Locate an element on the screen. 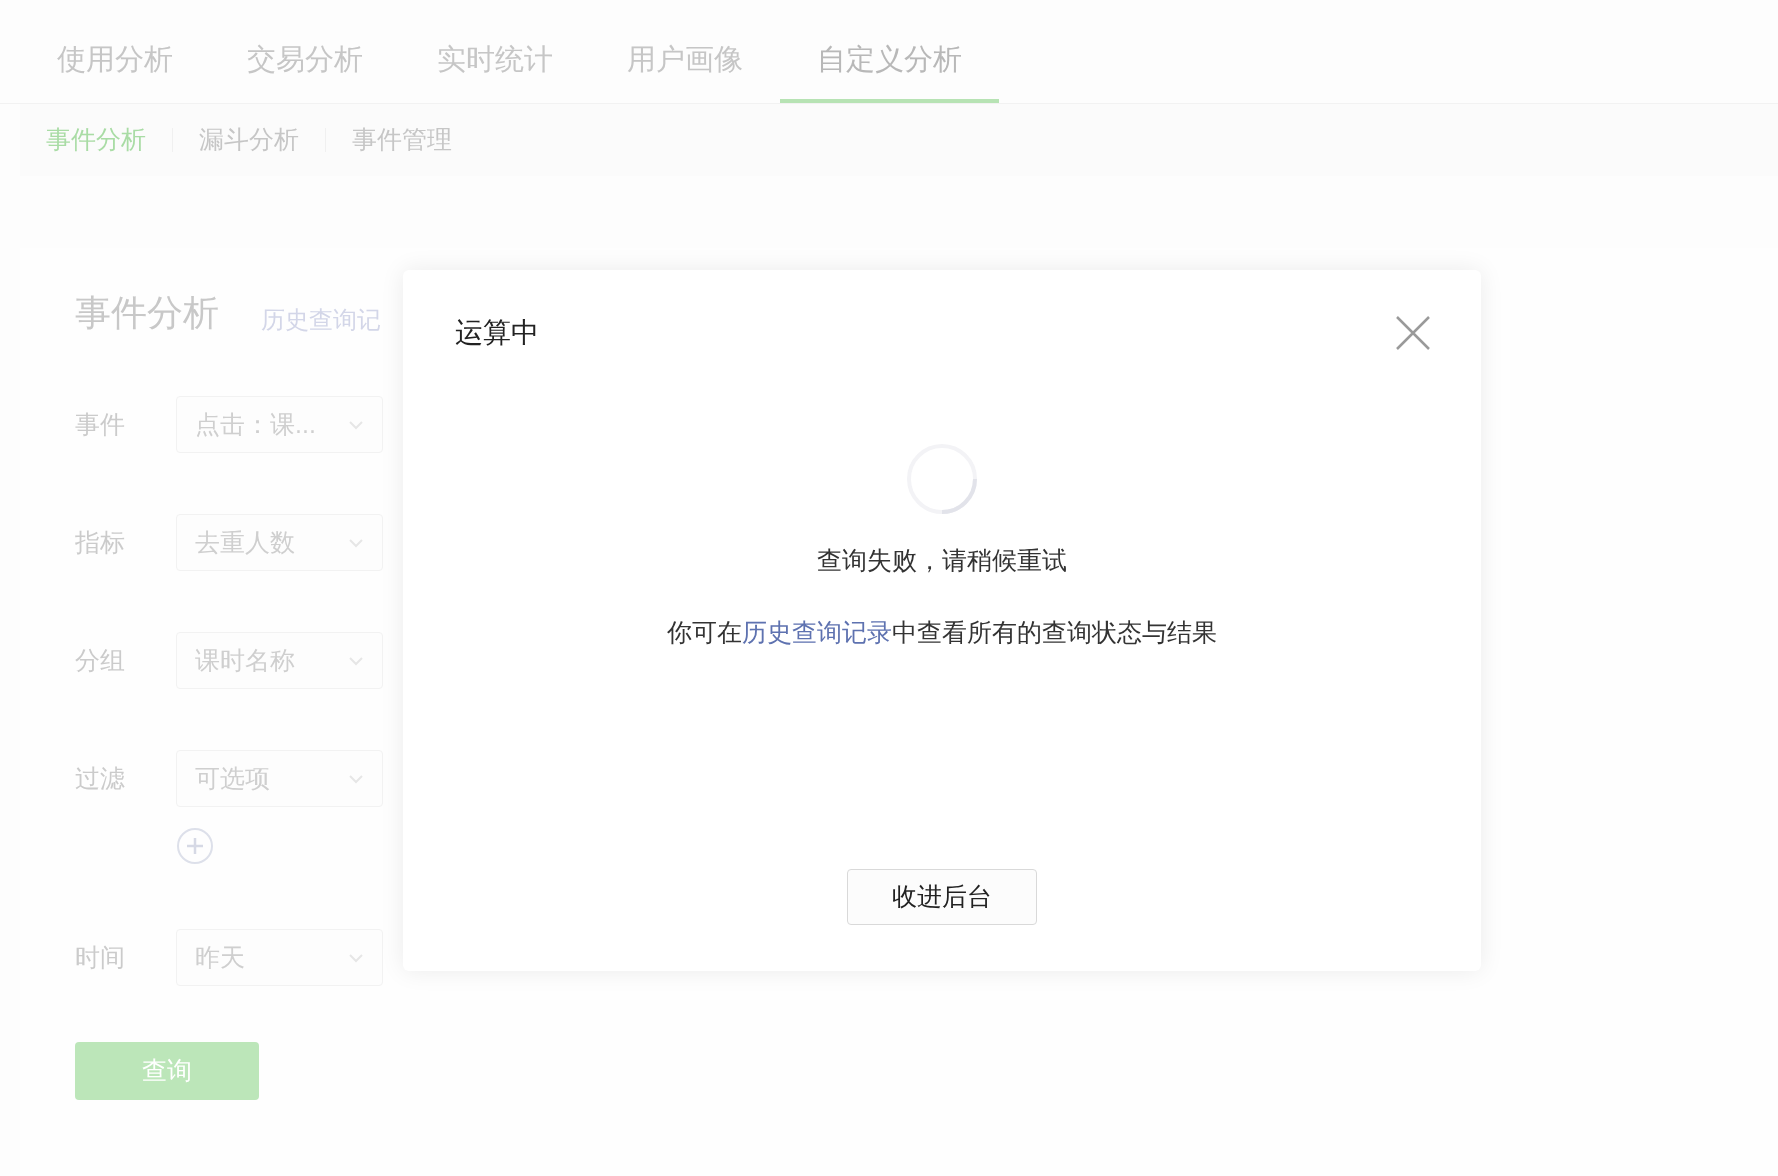 The image size is (1778, 1176). hint-text: 你可在历史查询记录中查看所有的查询状态与结果 is located at coordinates (942, 632).